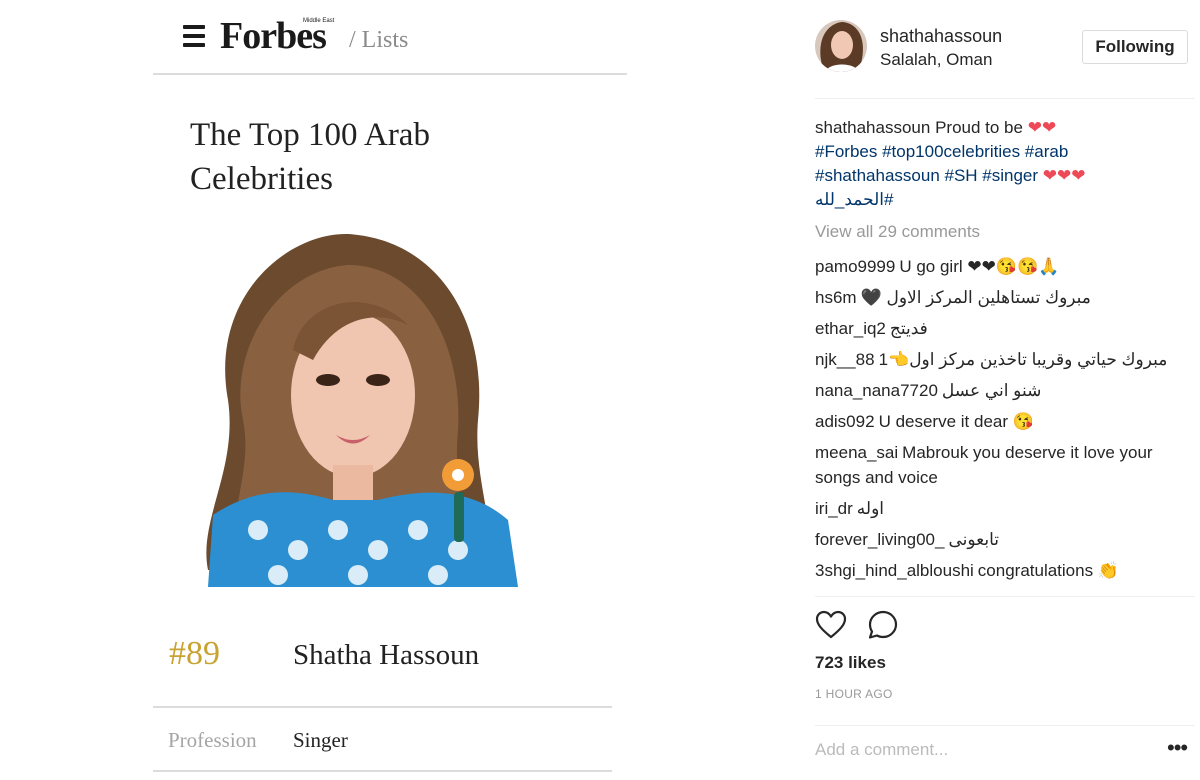  What do you see at coordinates (1135, 47) in the screenshot?
I see `following-button: Following` at bounding box center [1135, 47].